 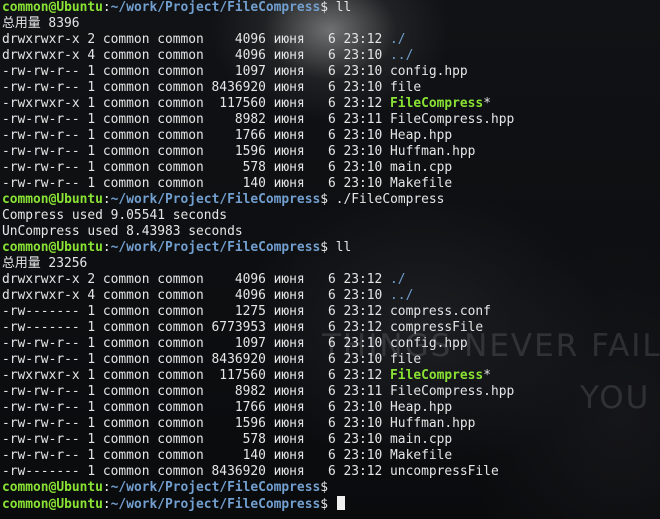 What do you see at coordinates (343, 7) in the screenshot?
I see `command-text: ll` at bounding box center [343, 7].